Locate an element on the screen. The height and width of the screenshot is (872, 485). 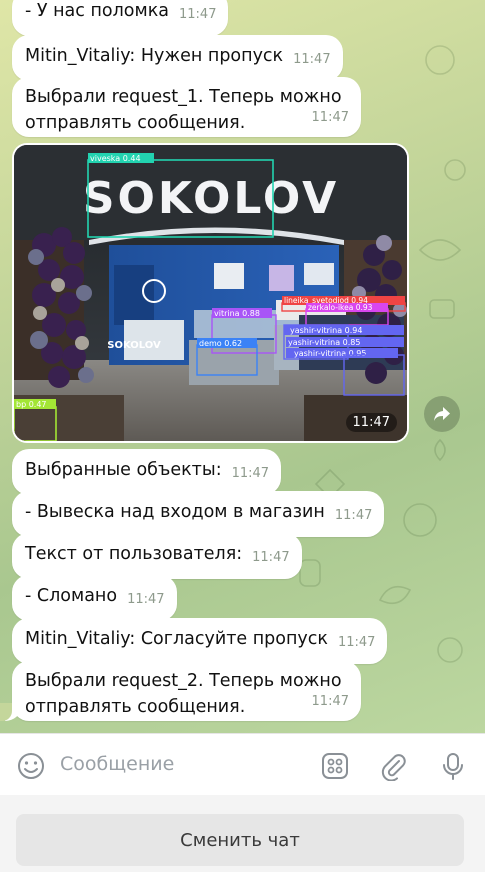
message-text: Mitin_Vitaliy: Согласуйте пропуск is located at coordinates (176, 639).